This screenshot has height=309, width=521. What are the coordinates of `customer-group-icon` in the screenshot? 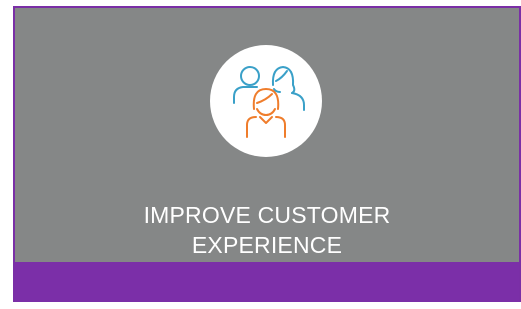 It's located at (269, 102).